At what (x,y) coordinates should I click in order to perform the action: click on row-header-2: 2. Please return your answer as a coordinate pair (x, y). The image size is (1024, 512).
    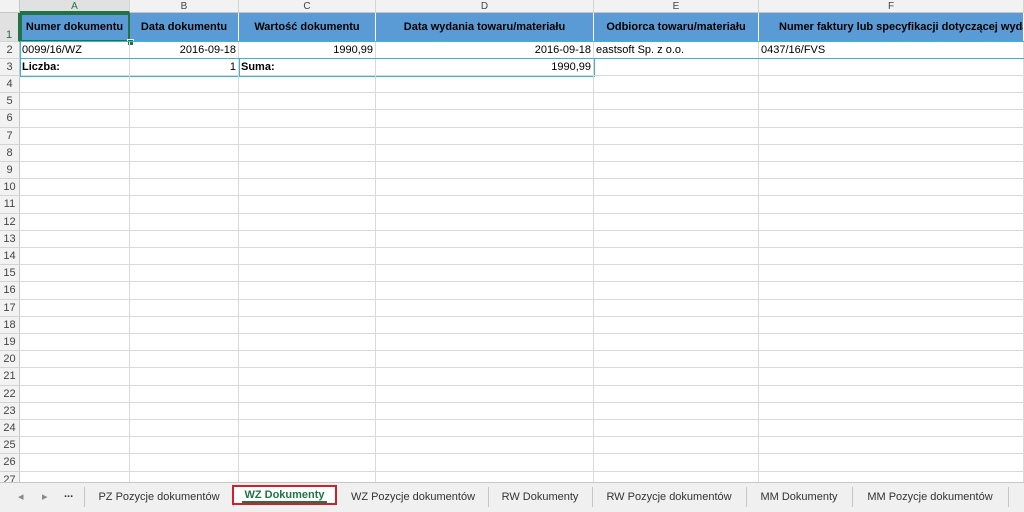
    Looking at the image, I should click on (10, 50).